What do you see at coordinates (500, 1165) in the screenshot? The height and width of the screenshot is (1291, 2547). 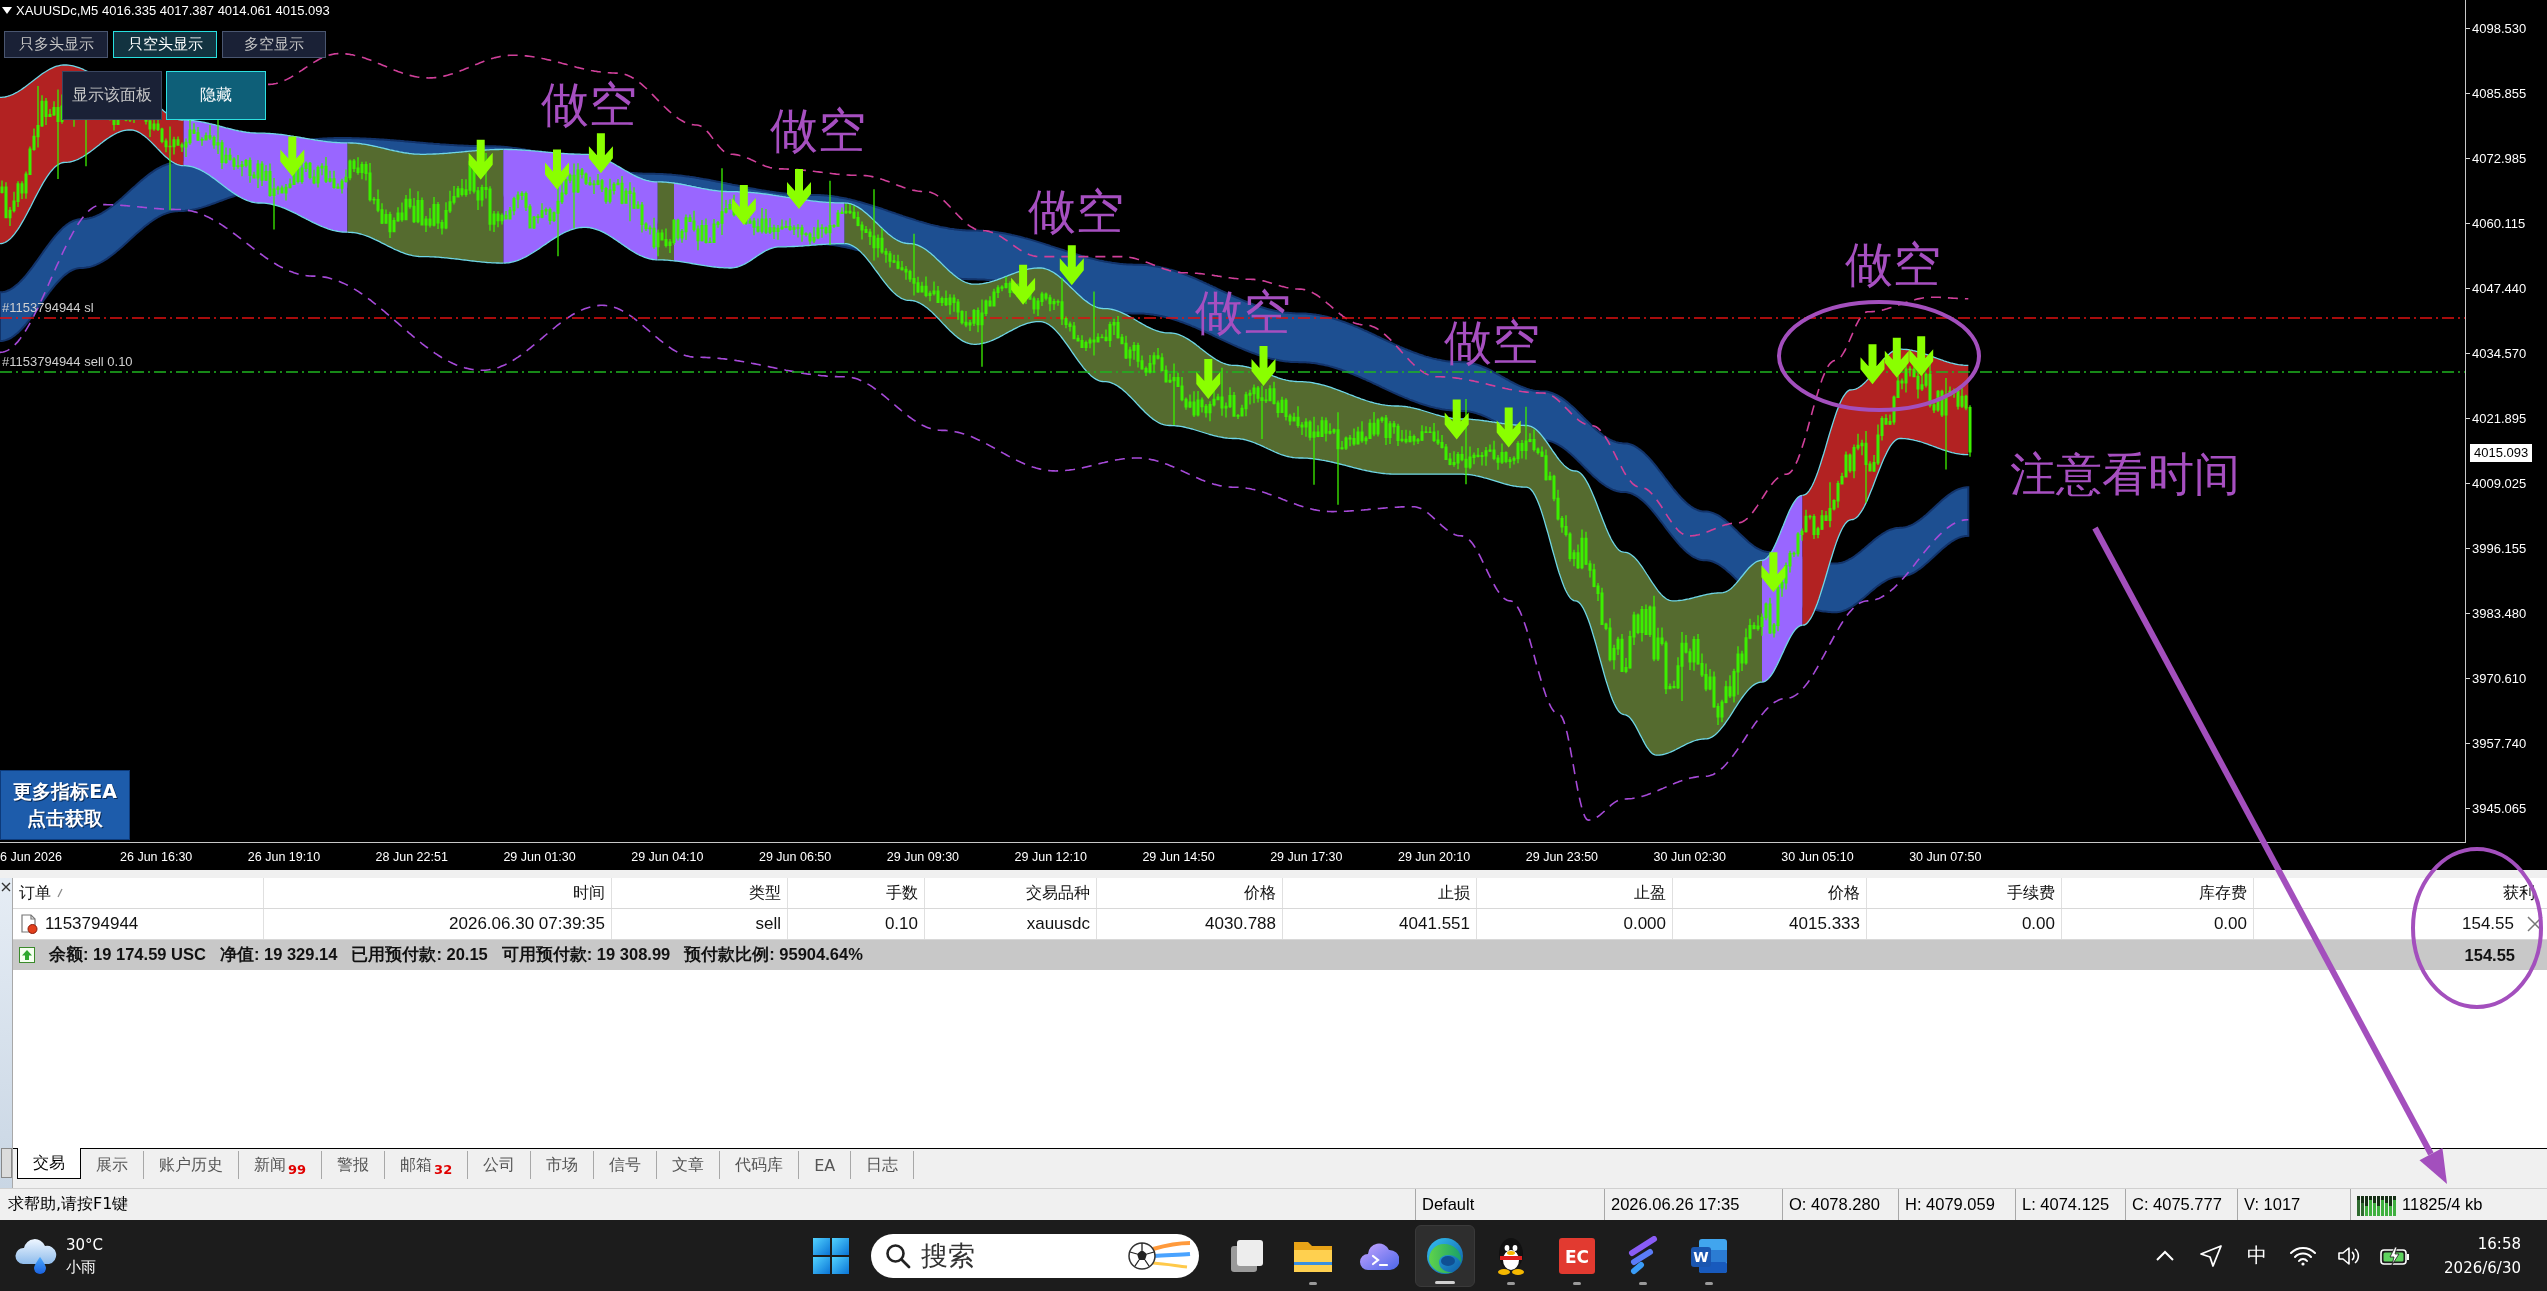 I see `terminal-tab: 公司` at bounding box center [500, 1165].